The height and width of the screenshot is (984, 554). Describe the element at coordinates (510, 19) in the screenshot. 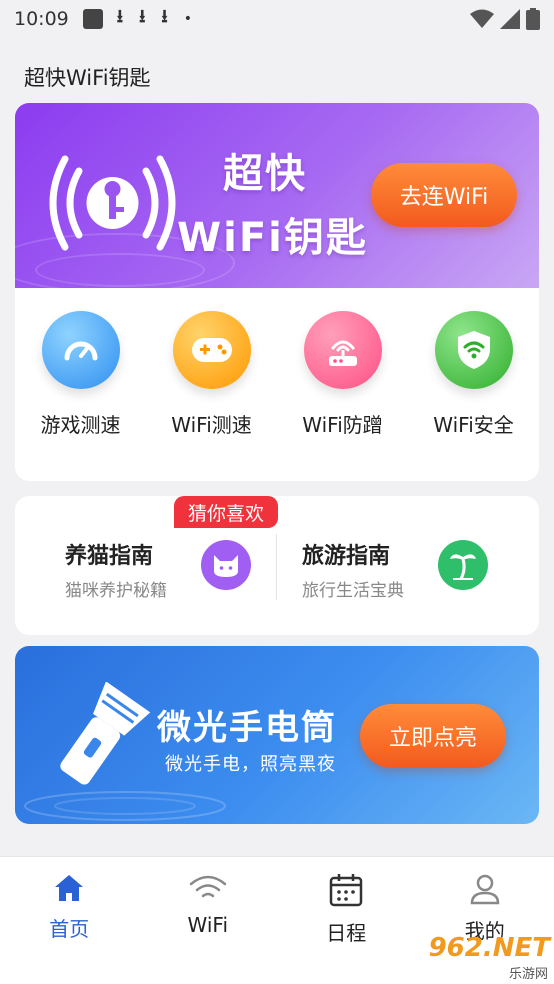

I see `cell-signal-icon` at that location.